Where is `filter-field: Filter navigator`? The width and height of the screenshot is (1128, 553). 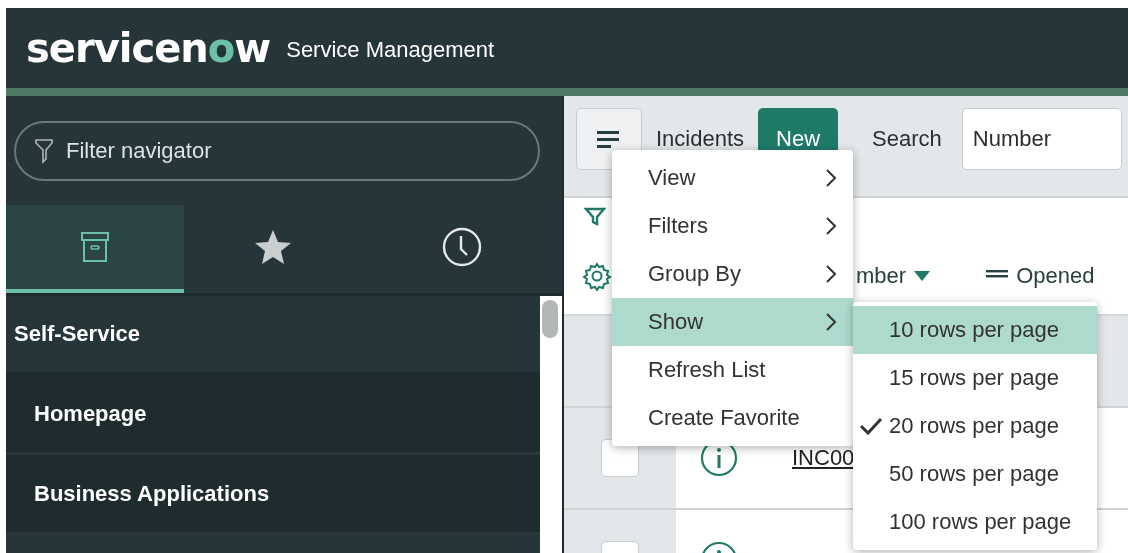
filter-field: Filter navigator is located at coordinates (277, 151).